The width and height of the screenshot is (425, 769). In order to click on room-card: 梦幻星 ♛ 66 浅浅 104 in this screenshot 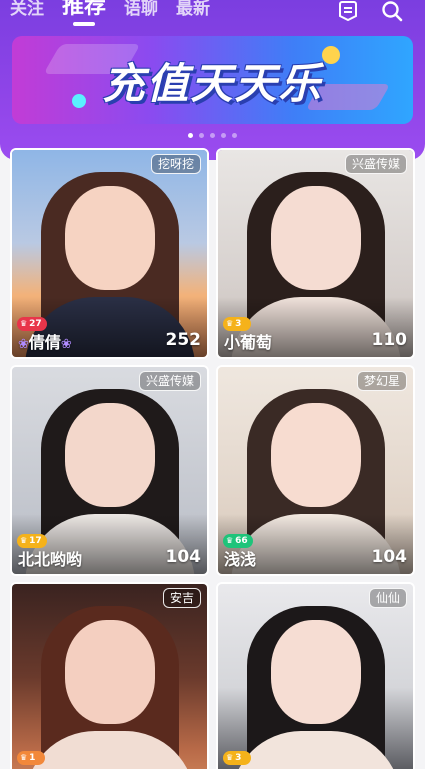, I will do `click(315, 470)`.